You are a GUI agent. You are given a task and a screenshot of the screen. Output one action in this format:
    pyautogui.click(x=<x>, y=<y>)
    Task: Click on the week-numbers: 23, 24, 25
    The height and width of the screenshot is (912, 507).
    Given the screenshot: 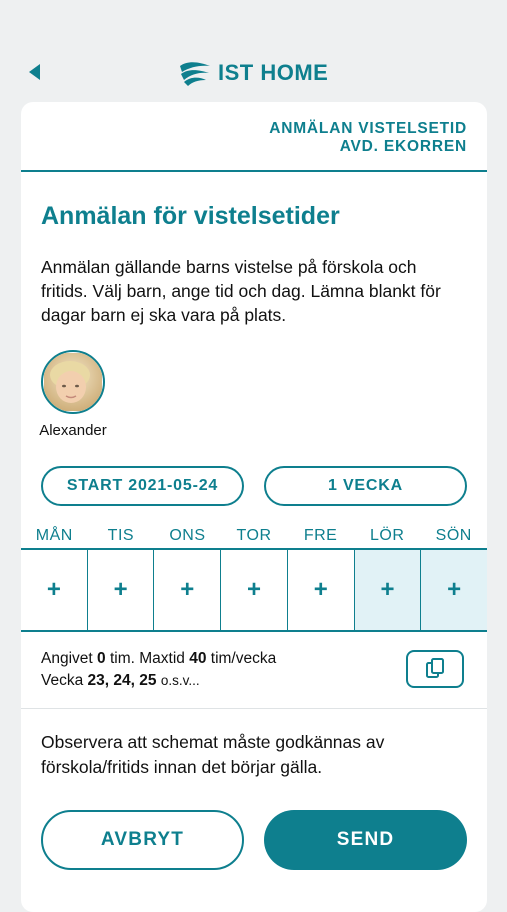 What is the action you would take?
    pyautogui.click(x=122, y=680)
    